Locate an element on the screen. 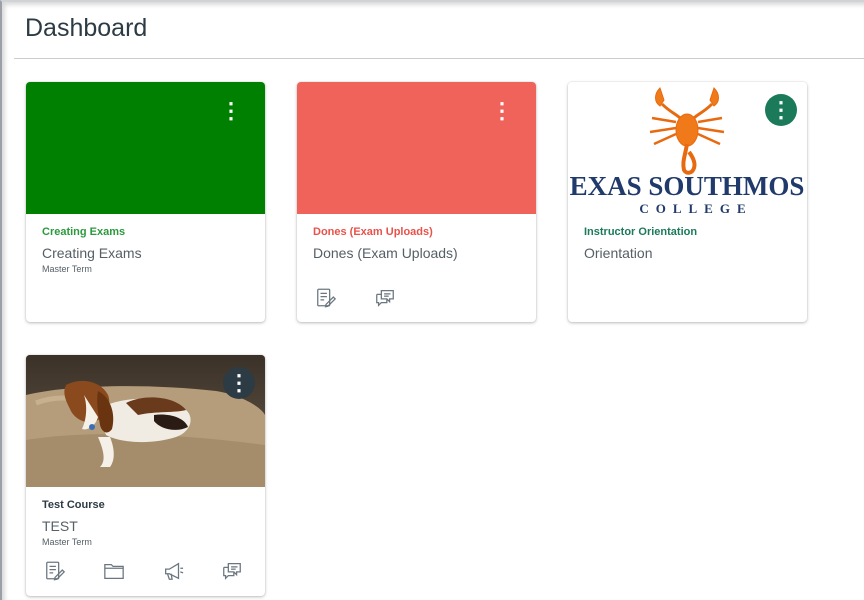 This screenshot has height=600, width=864. course-code-link: Instructor Orientation is located at coordinates (640, 232).